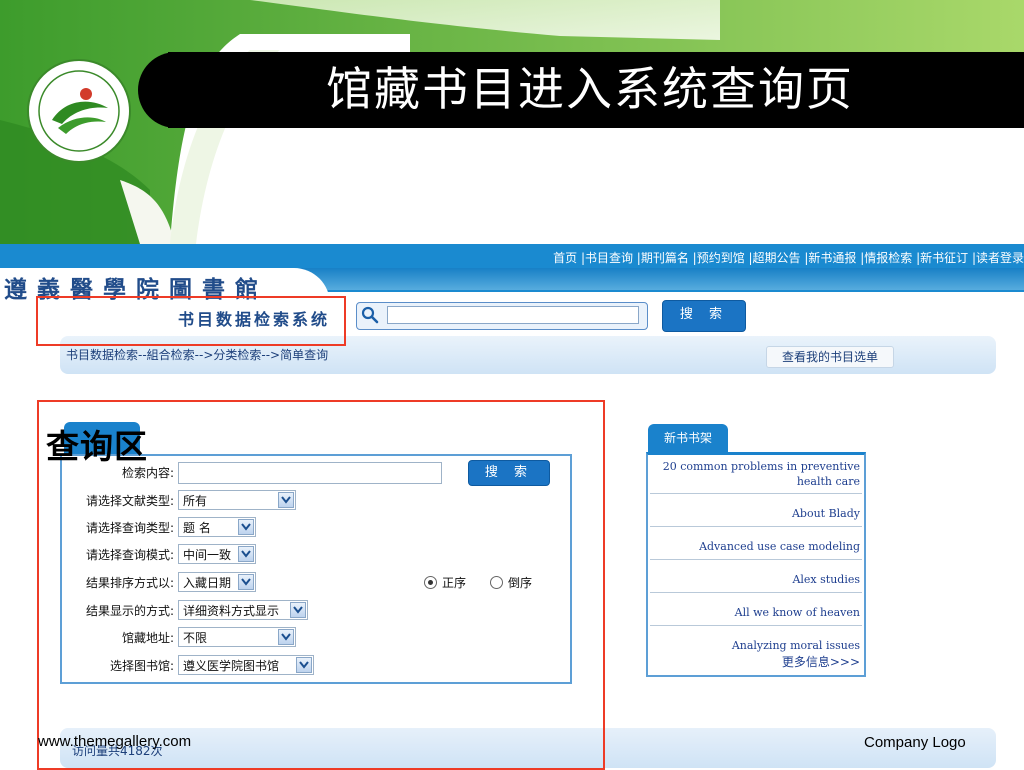 The image size is (1024, 770). Describe the element at coordinates (97, 446) in the screenshot. I see `query-area-label: 查询区` at that location.